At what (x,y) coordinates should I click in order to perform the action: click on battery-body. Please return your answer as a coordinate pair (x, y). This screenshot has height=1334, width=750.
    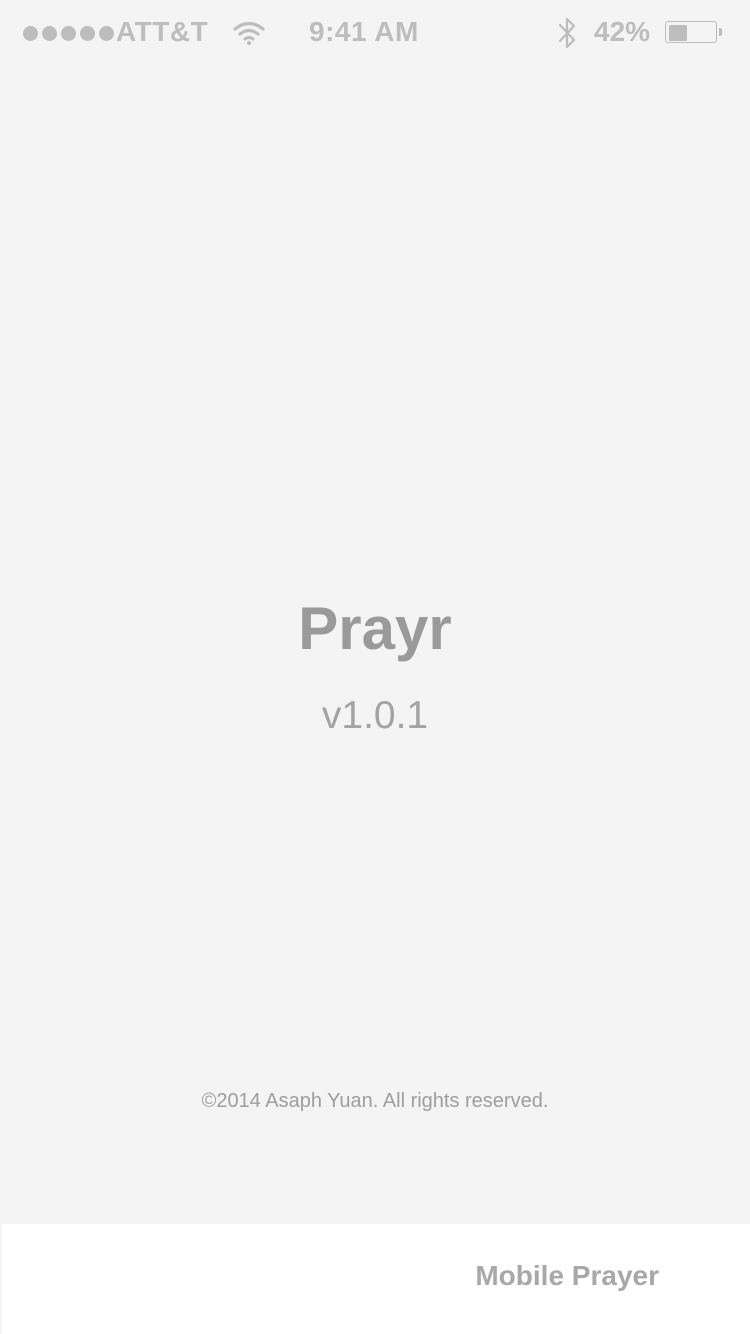
    Looking at the image, I should click on (691, 32).